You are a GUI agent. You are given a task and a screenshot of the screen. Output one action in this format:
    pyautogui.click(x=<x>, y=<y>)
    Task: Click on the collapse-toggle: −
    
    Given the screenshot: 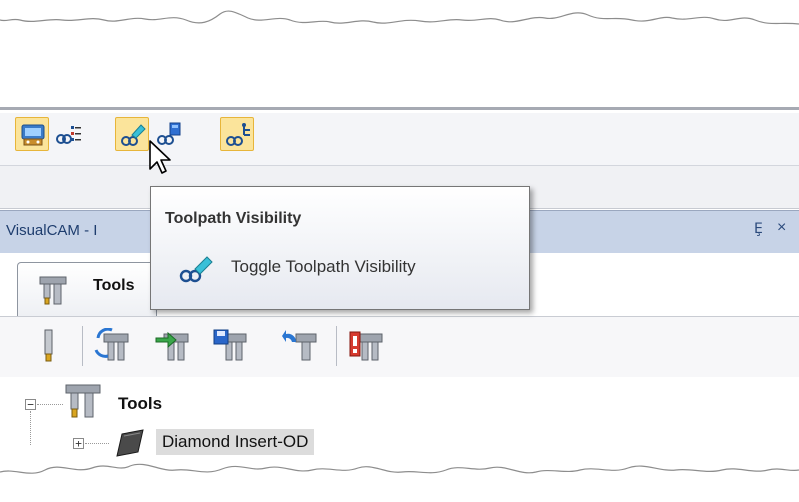 What is the action you would take?
    pyautogui.click(x=30, y=404)
    